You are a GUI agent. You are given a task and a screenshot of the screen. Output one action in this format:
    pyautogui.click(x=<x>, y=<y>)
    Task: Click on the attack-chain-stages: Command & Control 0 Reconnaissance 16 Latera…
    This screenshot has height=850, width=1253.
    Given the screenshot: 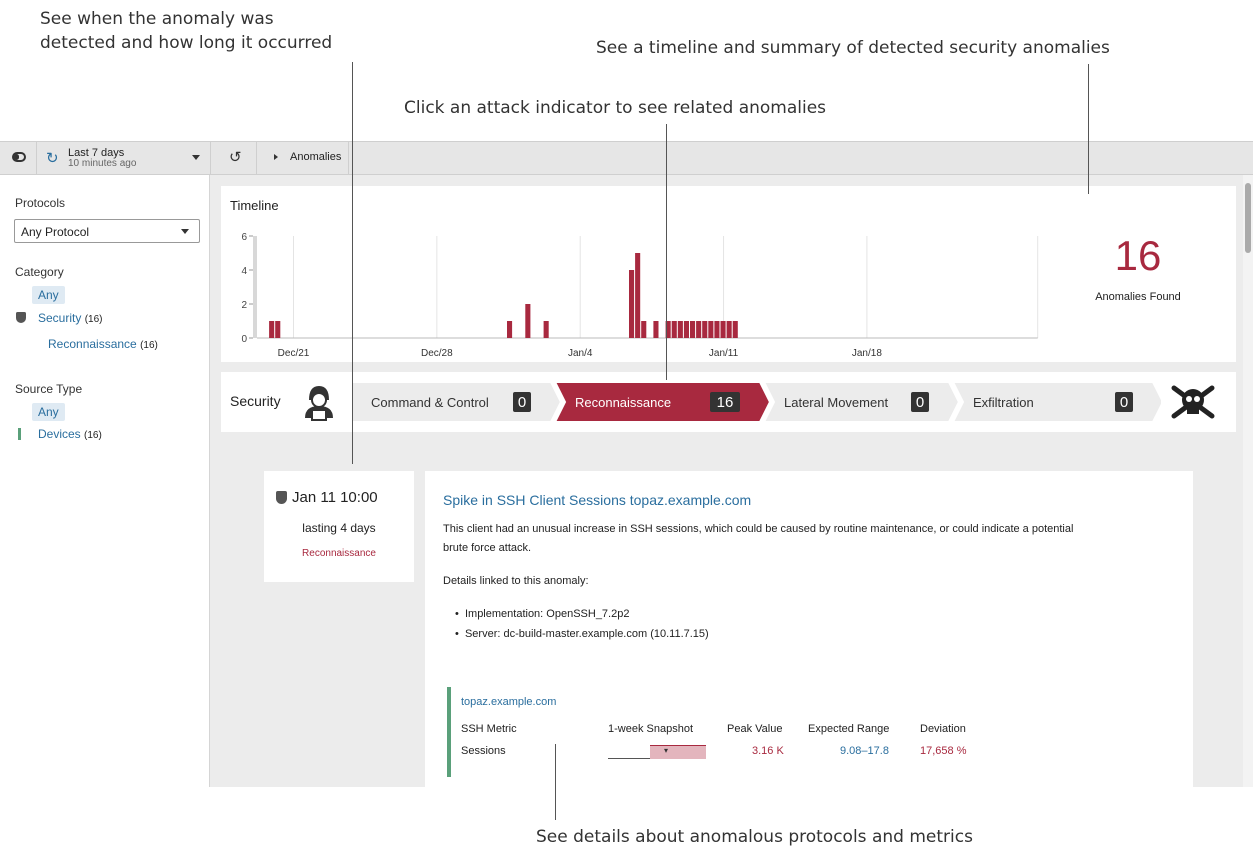 What is the action you would take?
    pyautogui.click(x=756, y=402)
    